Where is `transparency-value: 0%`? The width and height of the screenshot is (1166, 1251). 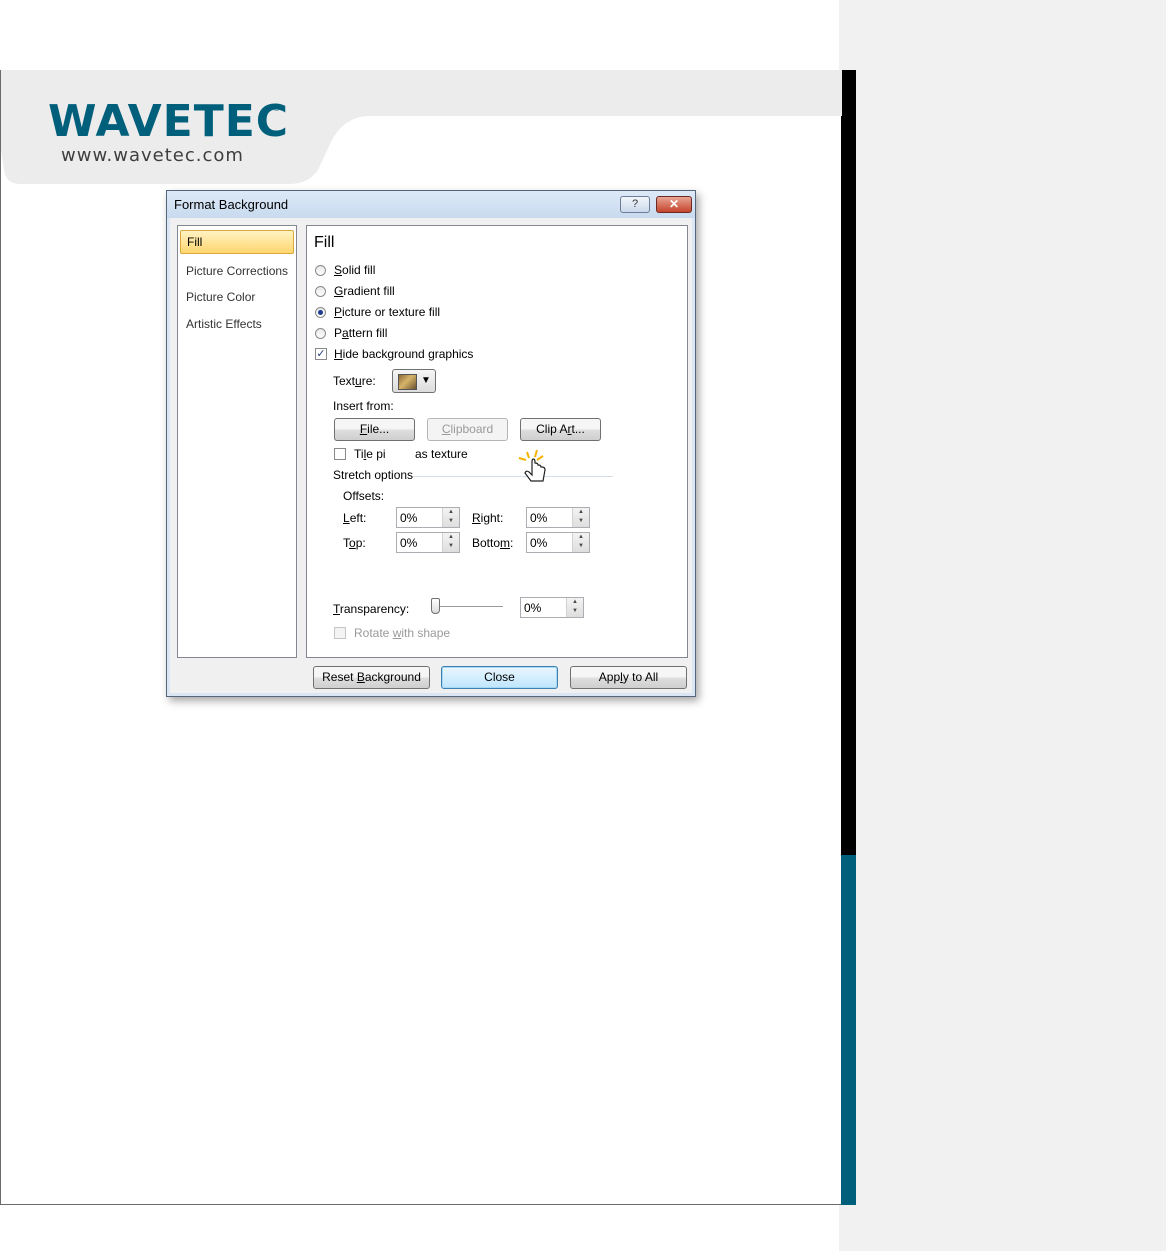
transparency-value: 0% is located at coordinates (532, 608).